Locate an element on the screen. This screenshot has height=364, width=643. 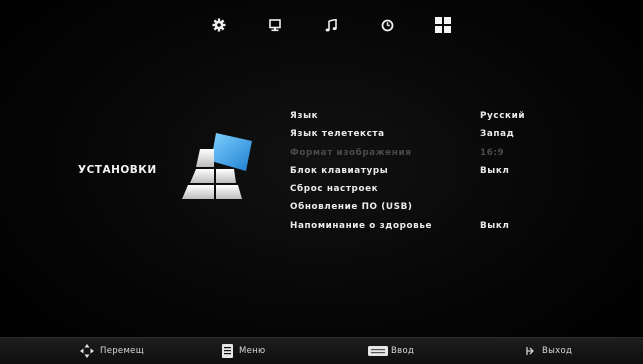
hint-move: Перемещ is located at coordinates (112, 351).